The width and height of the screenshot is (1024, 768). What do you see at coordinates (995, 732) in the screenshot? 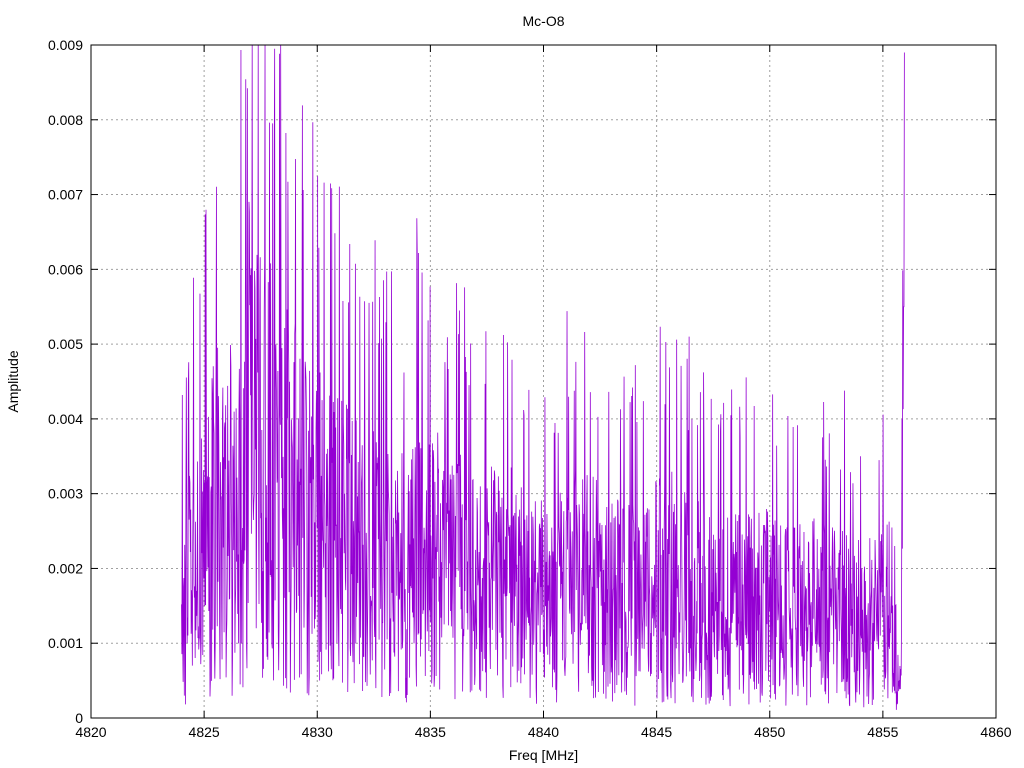
I see `x-tick-label: 4860` at bounding box center [995, 732].